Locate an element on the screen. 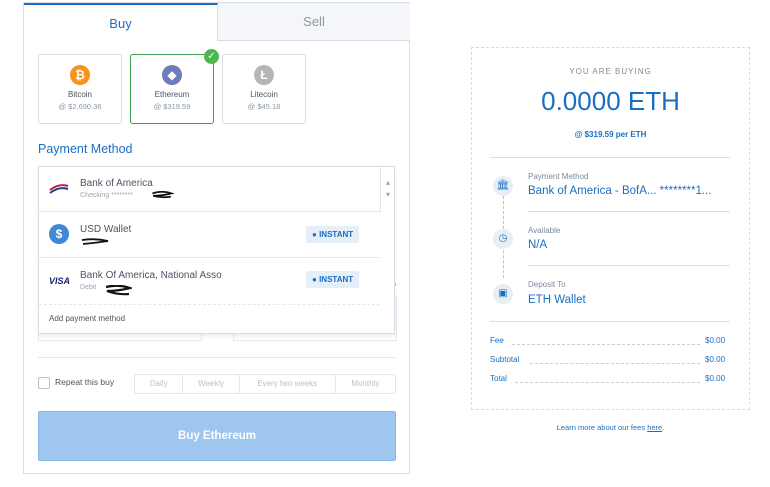 Image resolution: width=770 pixels, height=487 pixels. bank-of-america-logo-icon is located at coordinates (59, 189).